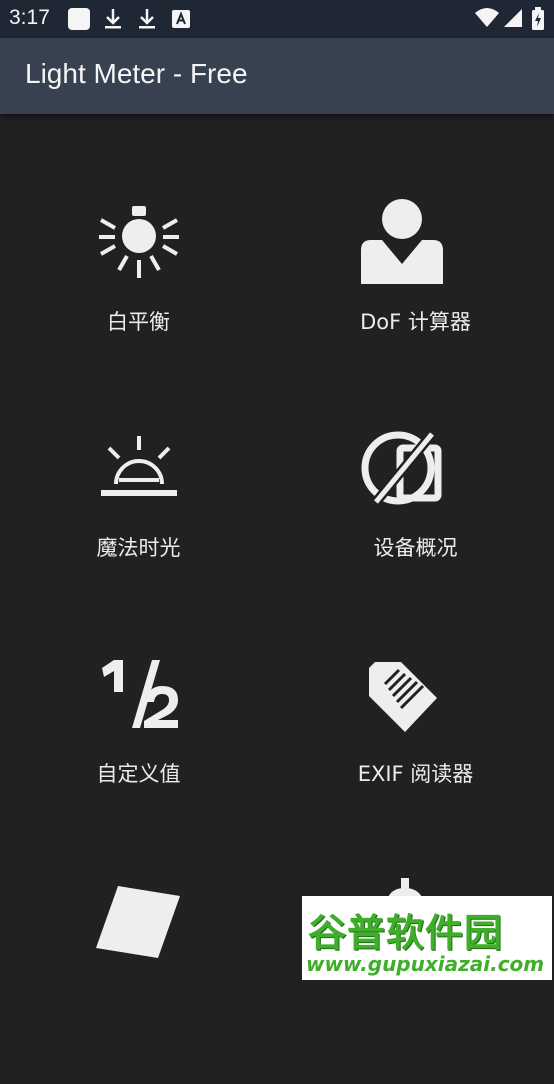 This screenshot has width=554, height=1084. What do you see at coordinates (138, 745) in the screenshot?
I see `custom-value-button: 自定义值` at bounding box center [138, 745].